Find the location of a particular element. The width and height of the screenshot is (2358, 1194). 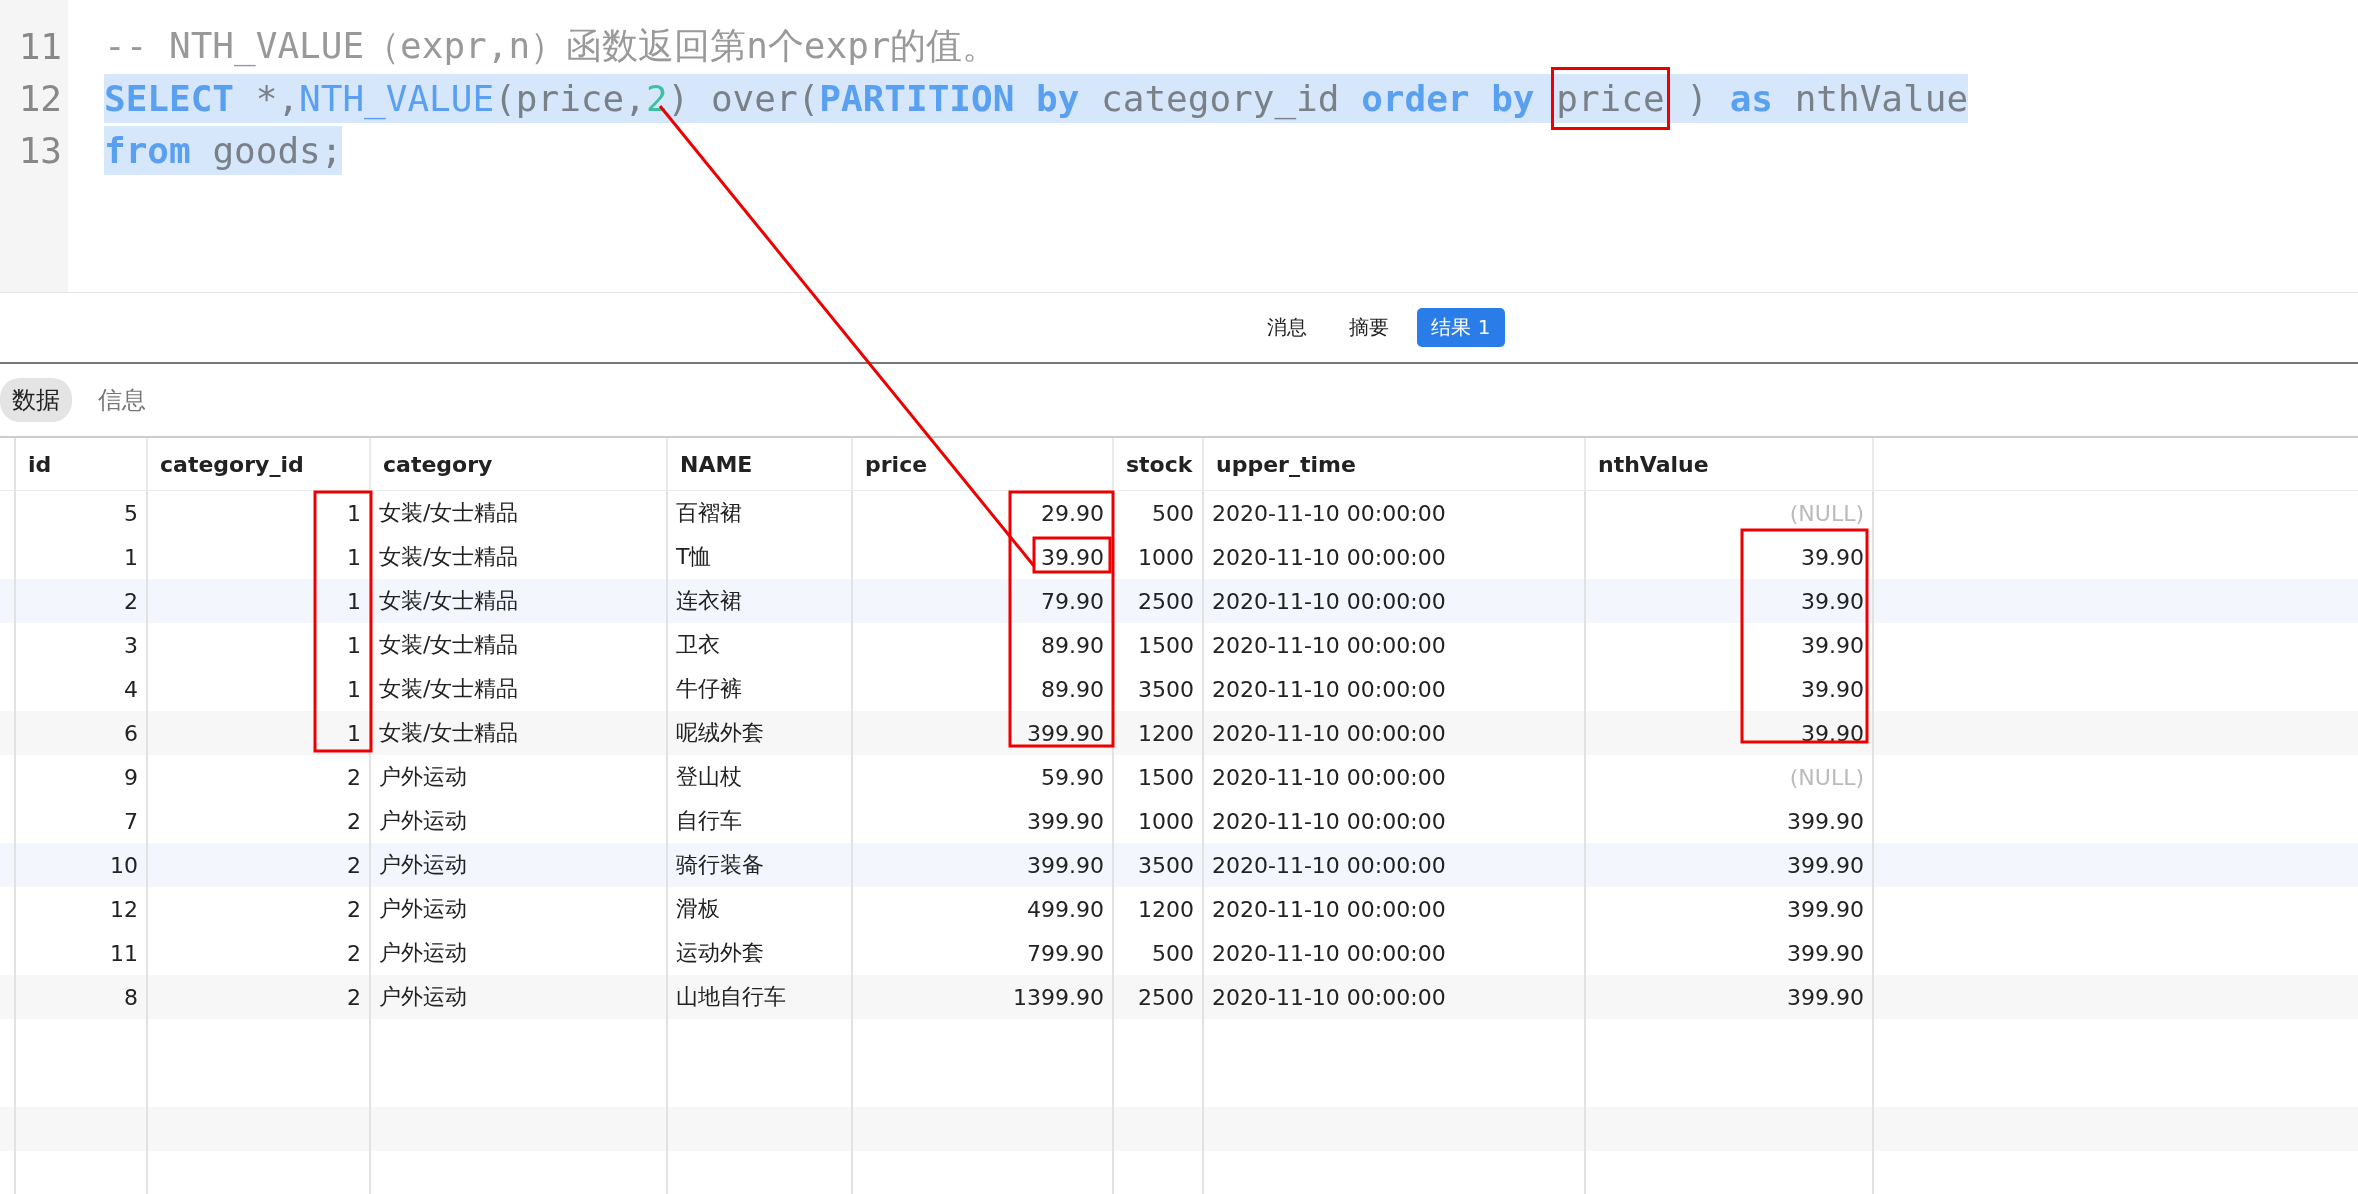

column-header: category_id is located at coordinates (258, 464).